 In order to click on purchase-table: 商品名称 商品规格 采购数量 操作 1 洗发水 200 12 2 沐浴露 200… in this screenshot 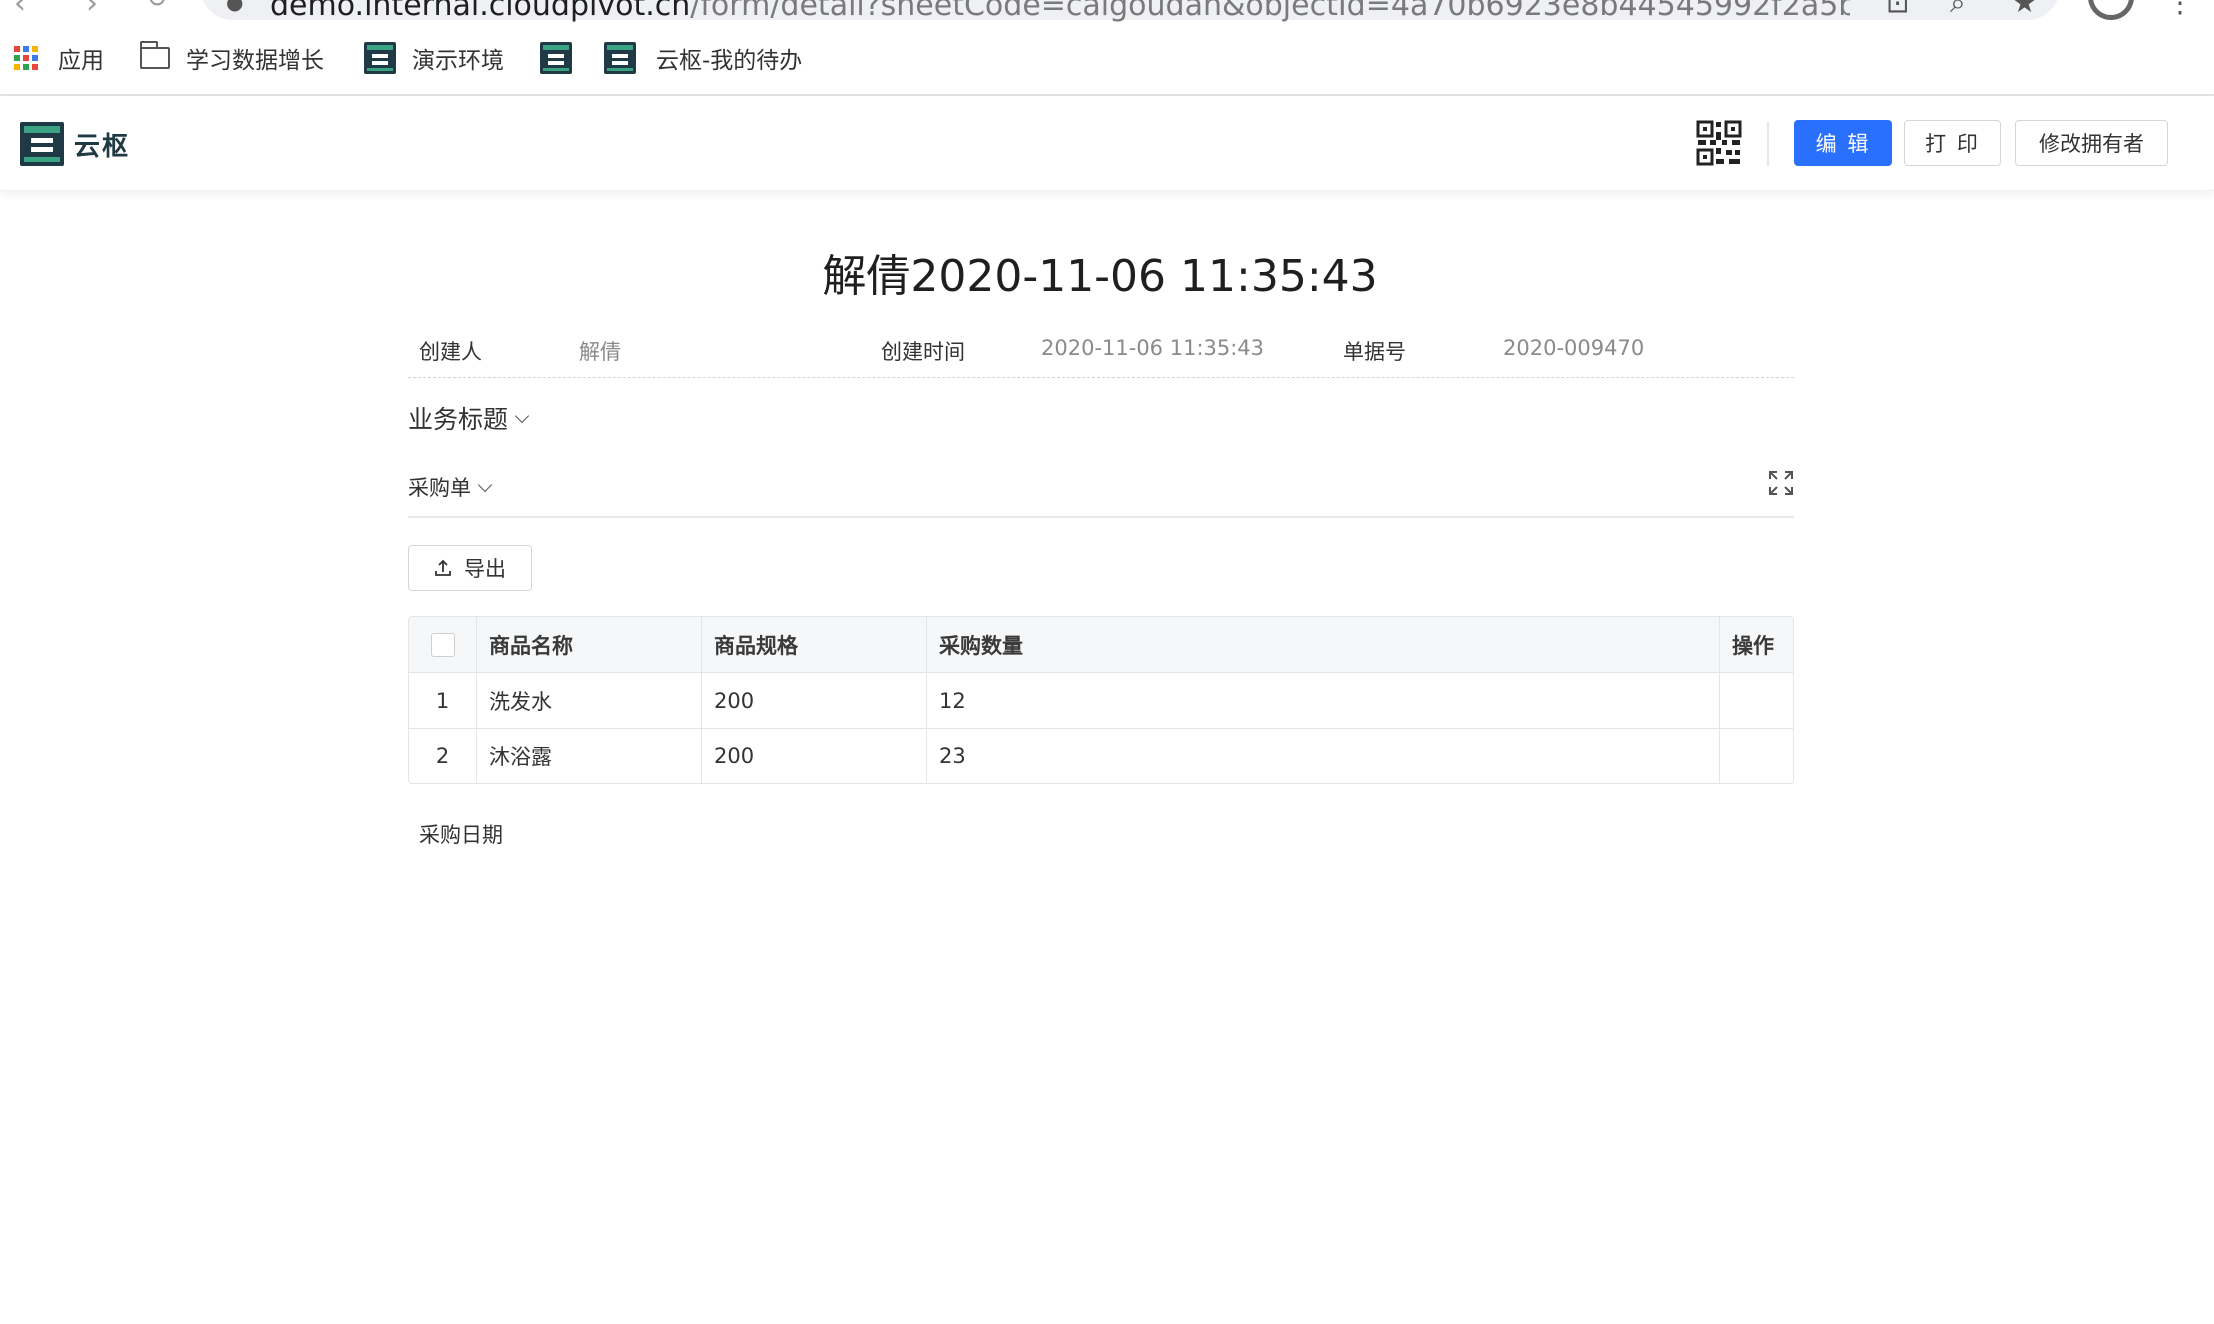, I will do `click(1101, 700)`.